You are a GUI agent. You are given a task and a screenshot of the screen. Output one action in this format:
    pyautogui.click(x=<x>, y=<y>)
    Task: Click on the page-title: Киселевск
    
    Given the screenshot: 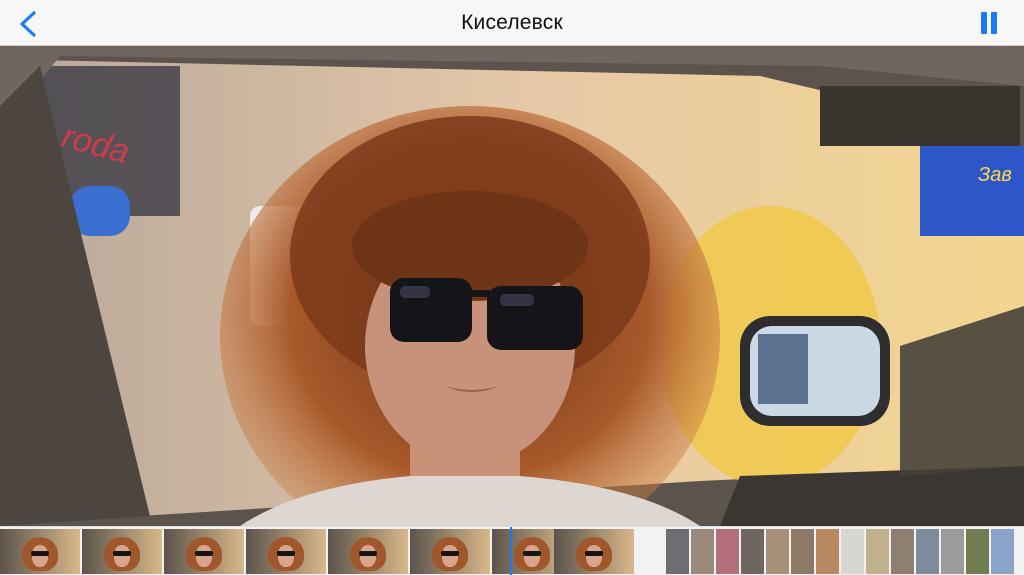 What is the action you would take?
    pyautogui.click(x=512, y=22)
    